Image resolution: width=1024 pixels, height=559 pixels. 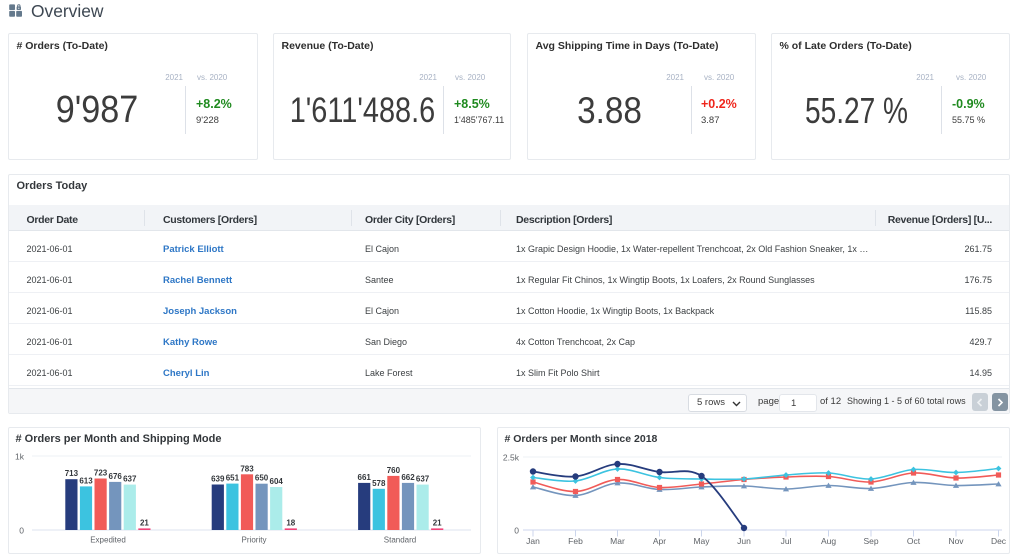 What do you see at coordinates (86, 480) in the screenshot?
I see `svg-text: 613` at bounding box center [86, 480].